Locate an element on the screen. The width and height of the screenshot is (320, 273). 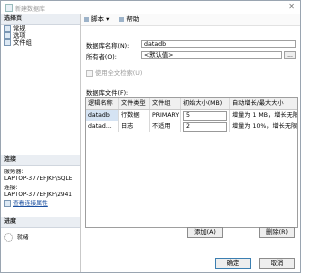
file-type-cell: 行数据 is located at coordinates (134, 115).